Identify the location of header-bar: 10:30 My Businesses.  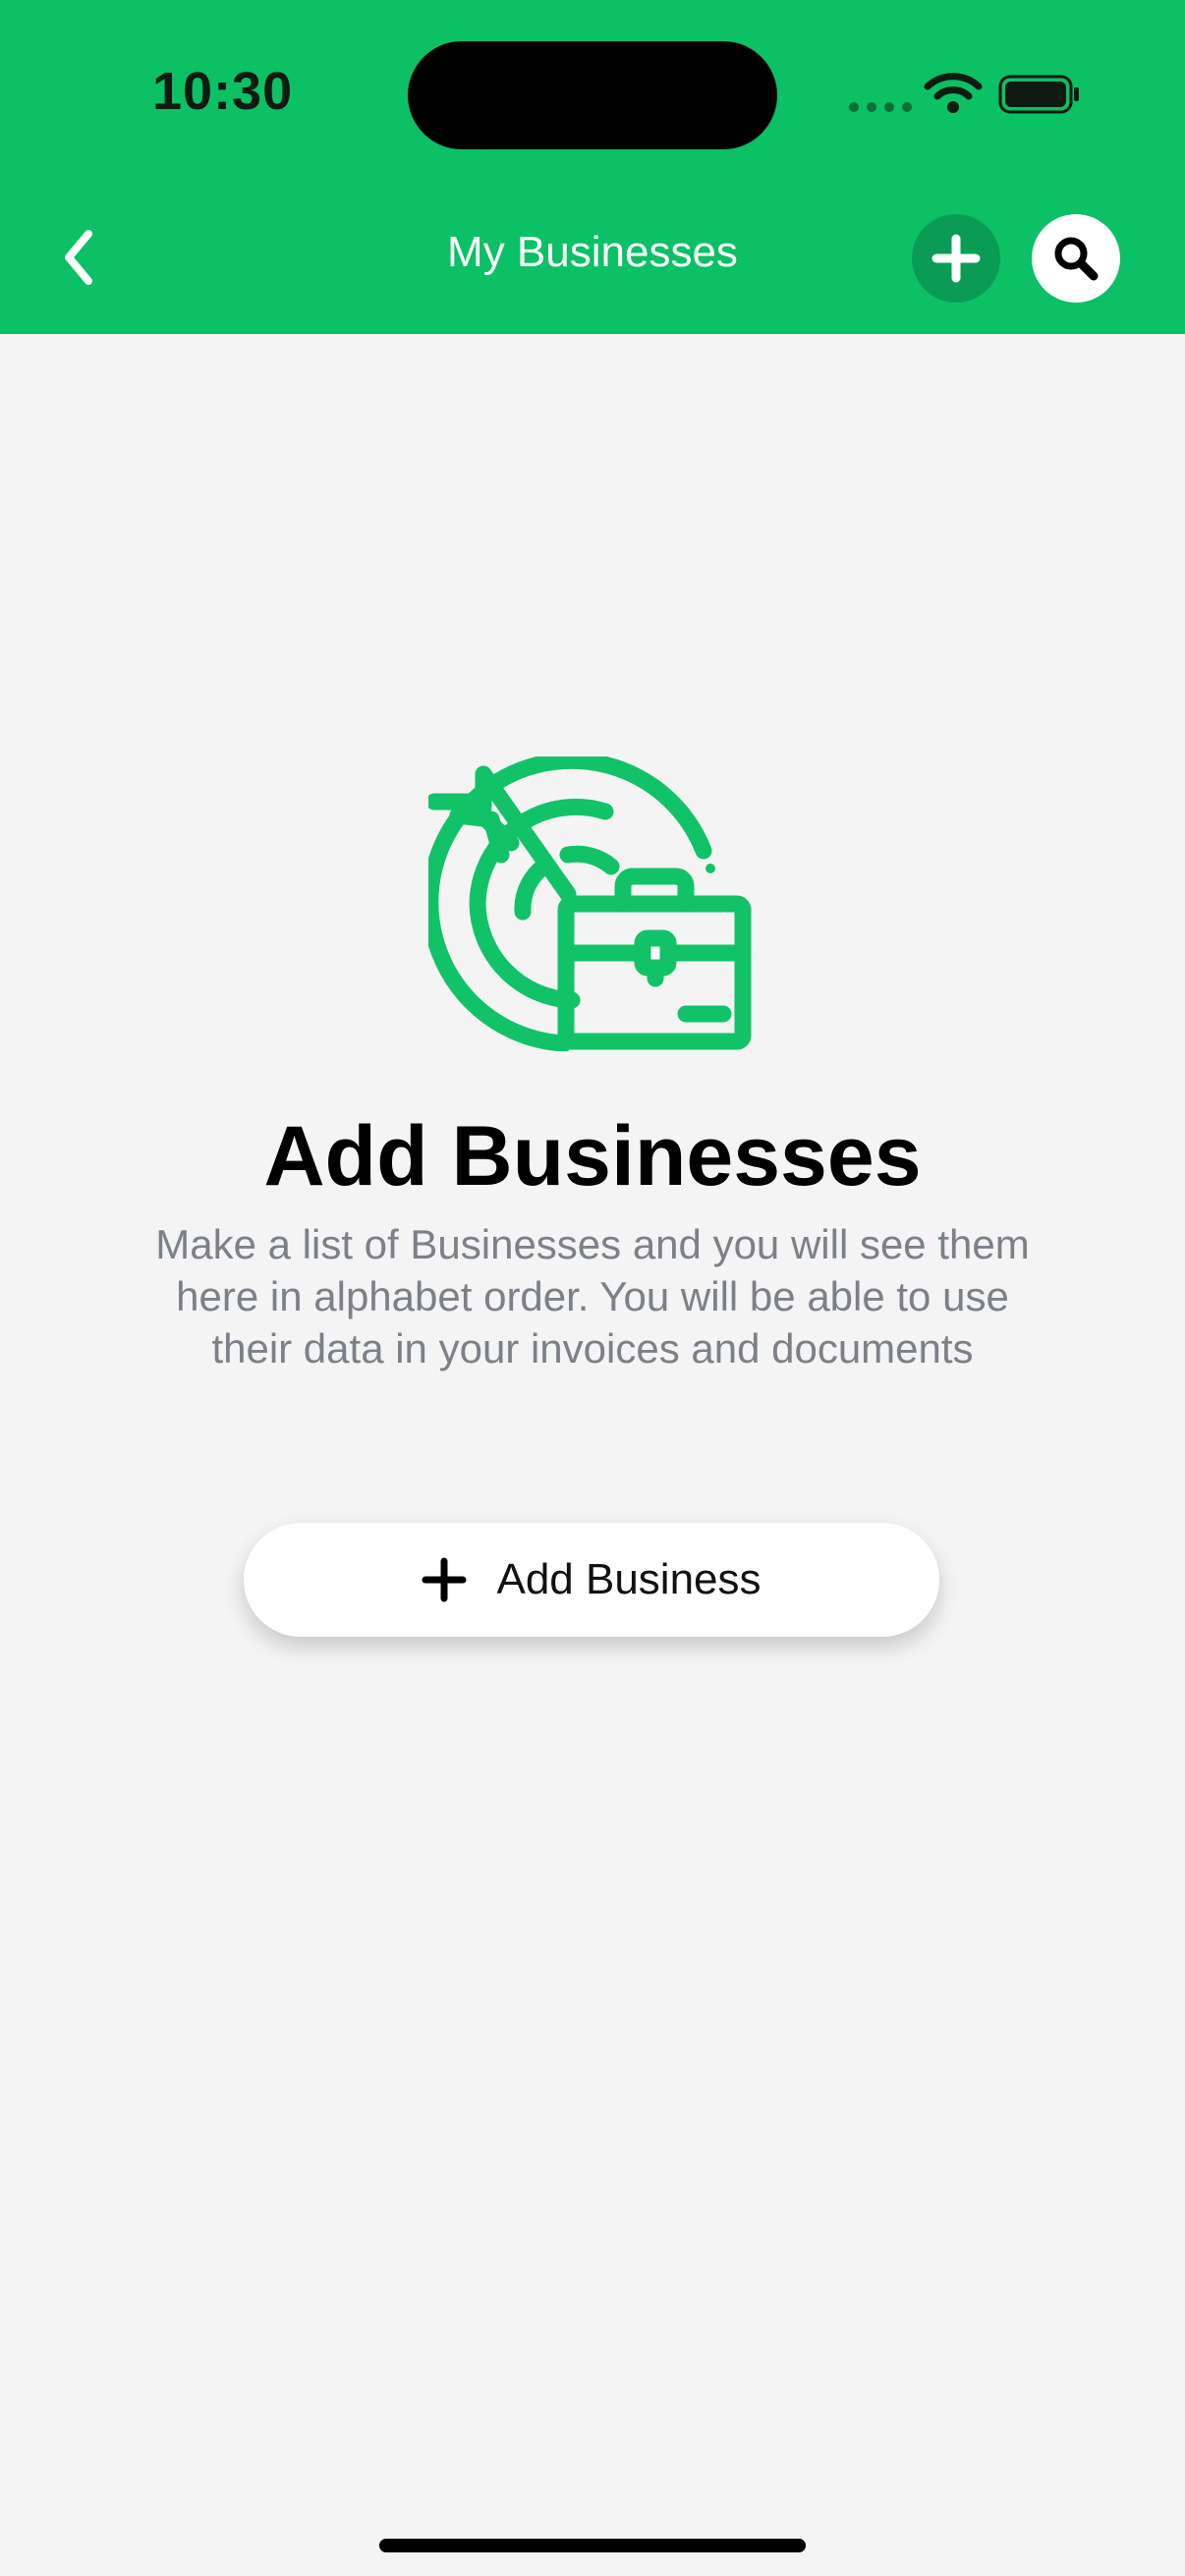
(592, 167).